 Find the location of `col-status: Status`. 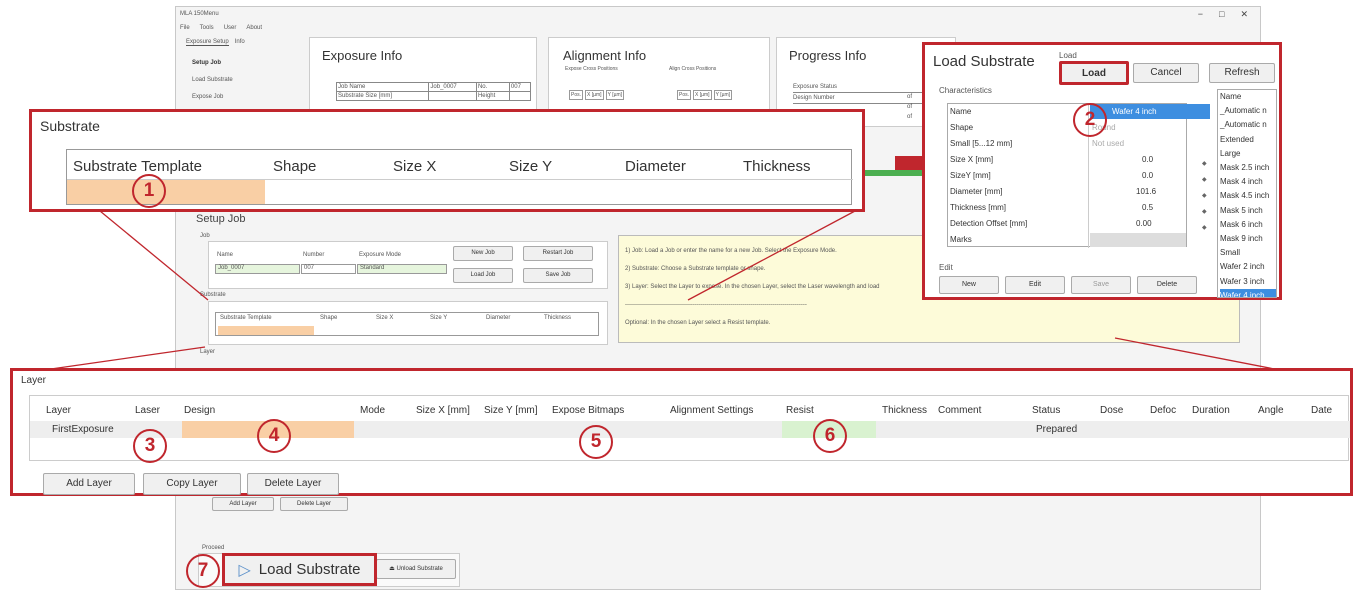

col-status: Status is located at coordinates (1046, 410).